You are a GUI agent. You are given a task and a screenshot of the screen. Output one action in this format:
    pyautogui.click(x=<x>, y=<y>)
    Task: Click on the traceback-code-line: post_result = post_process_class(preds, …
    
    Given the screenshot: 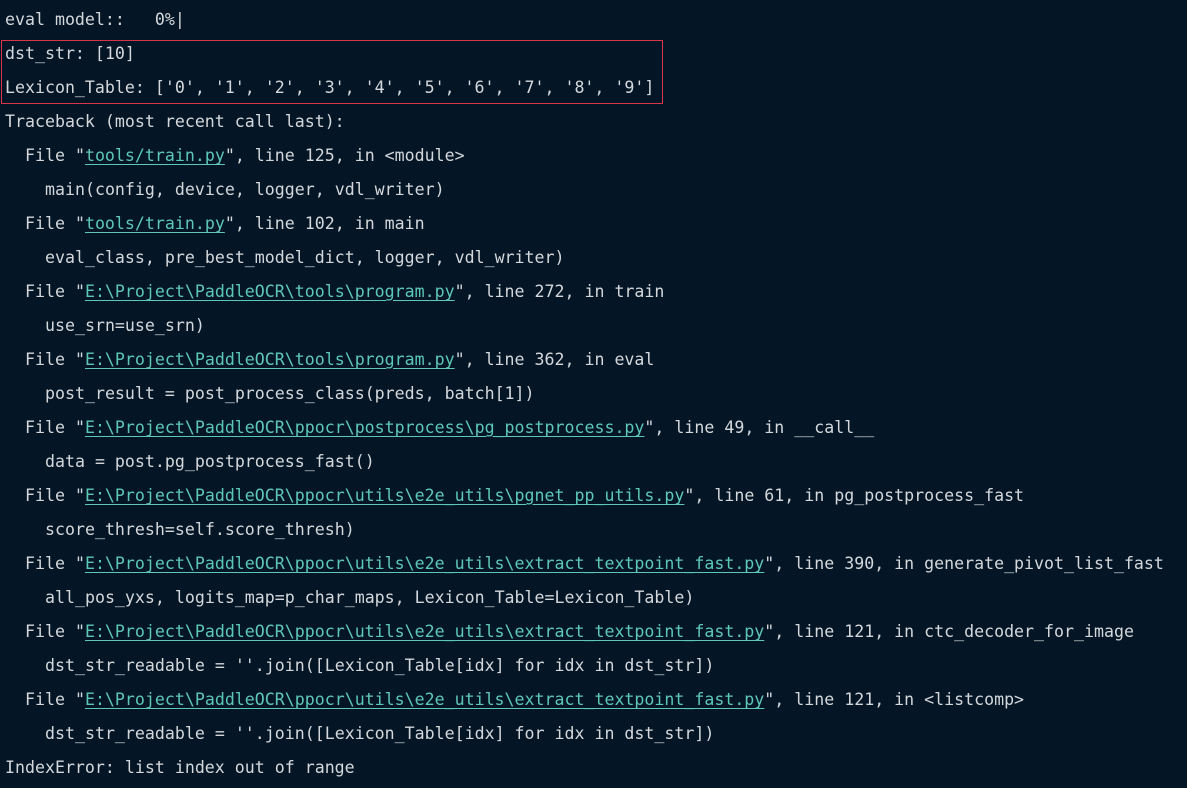 What is the action you would take?
    pyautogui.click(x=290, y=393)
    